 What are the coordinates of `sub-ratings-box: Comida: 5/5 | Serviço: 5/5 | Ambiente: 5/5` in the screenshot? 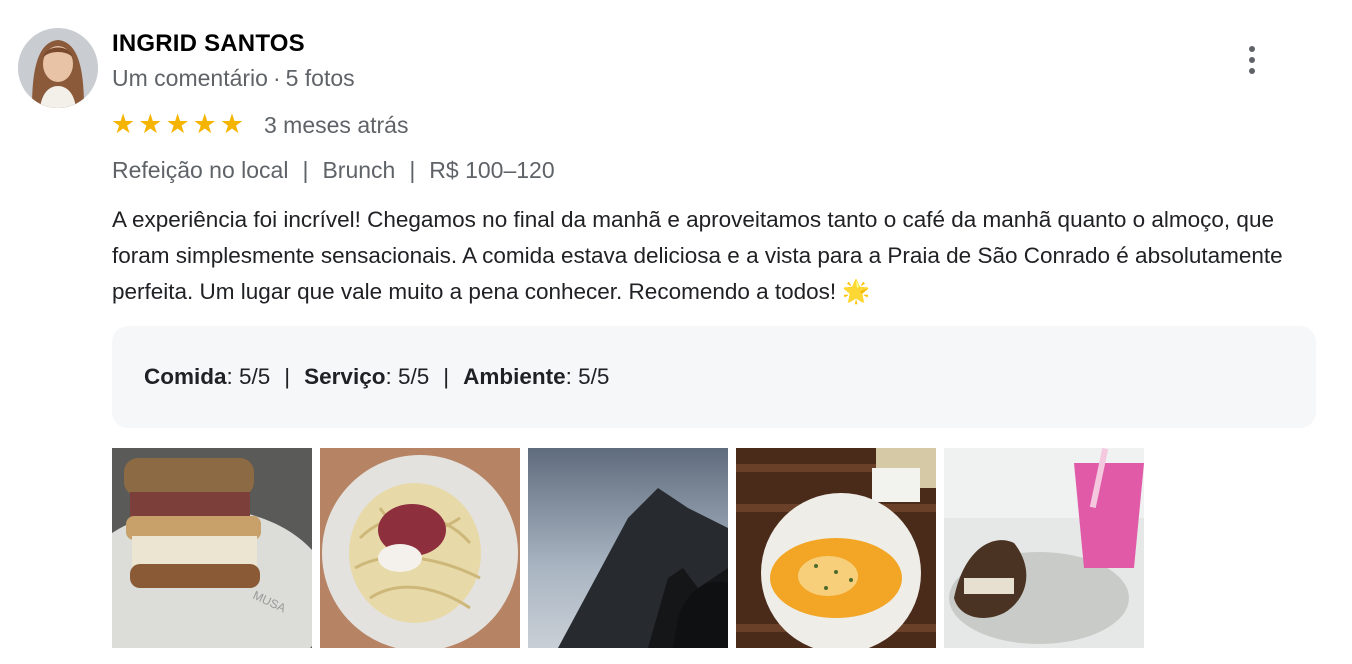 It's located at (714, 377).